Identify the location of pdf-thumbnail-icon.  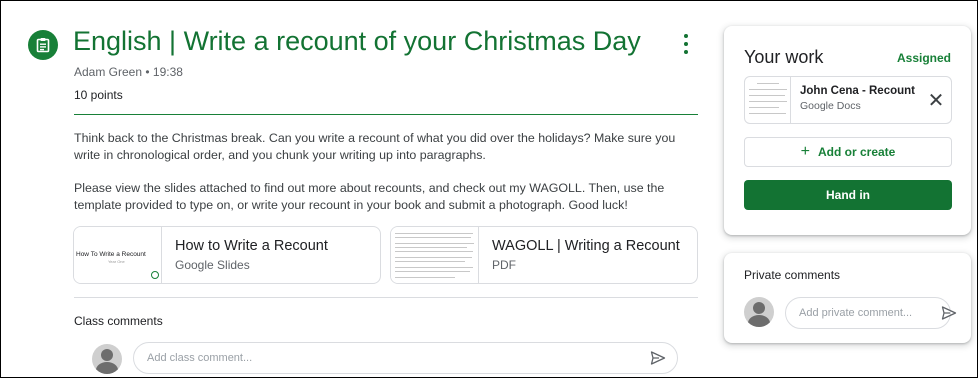
(435, 255).